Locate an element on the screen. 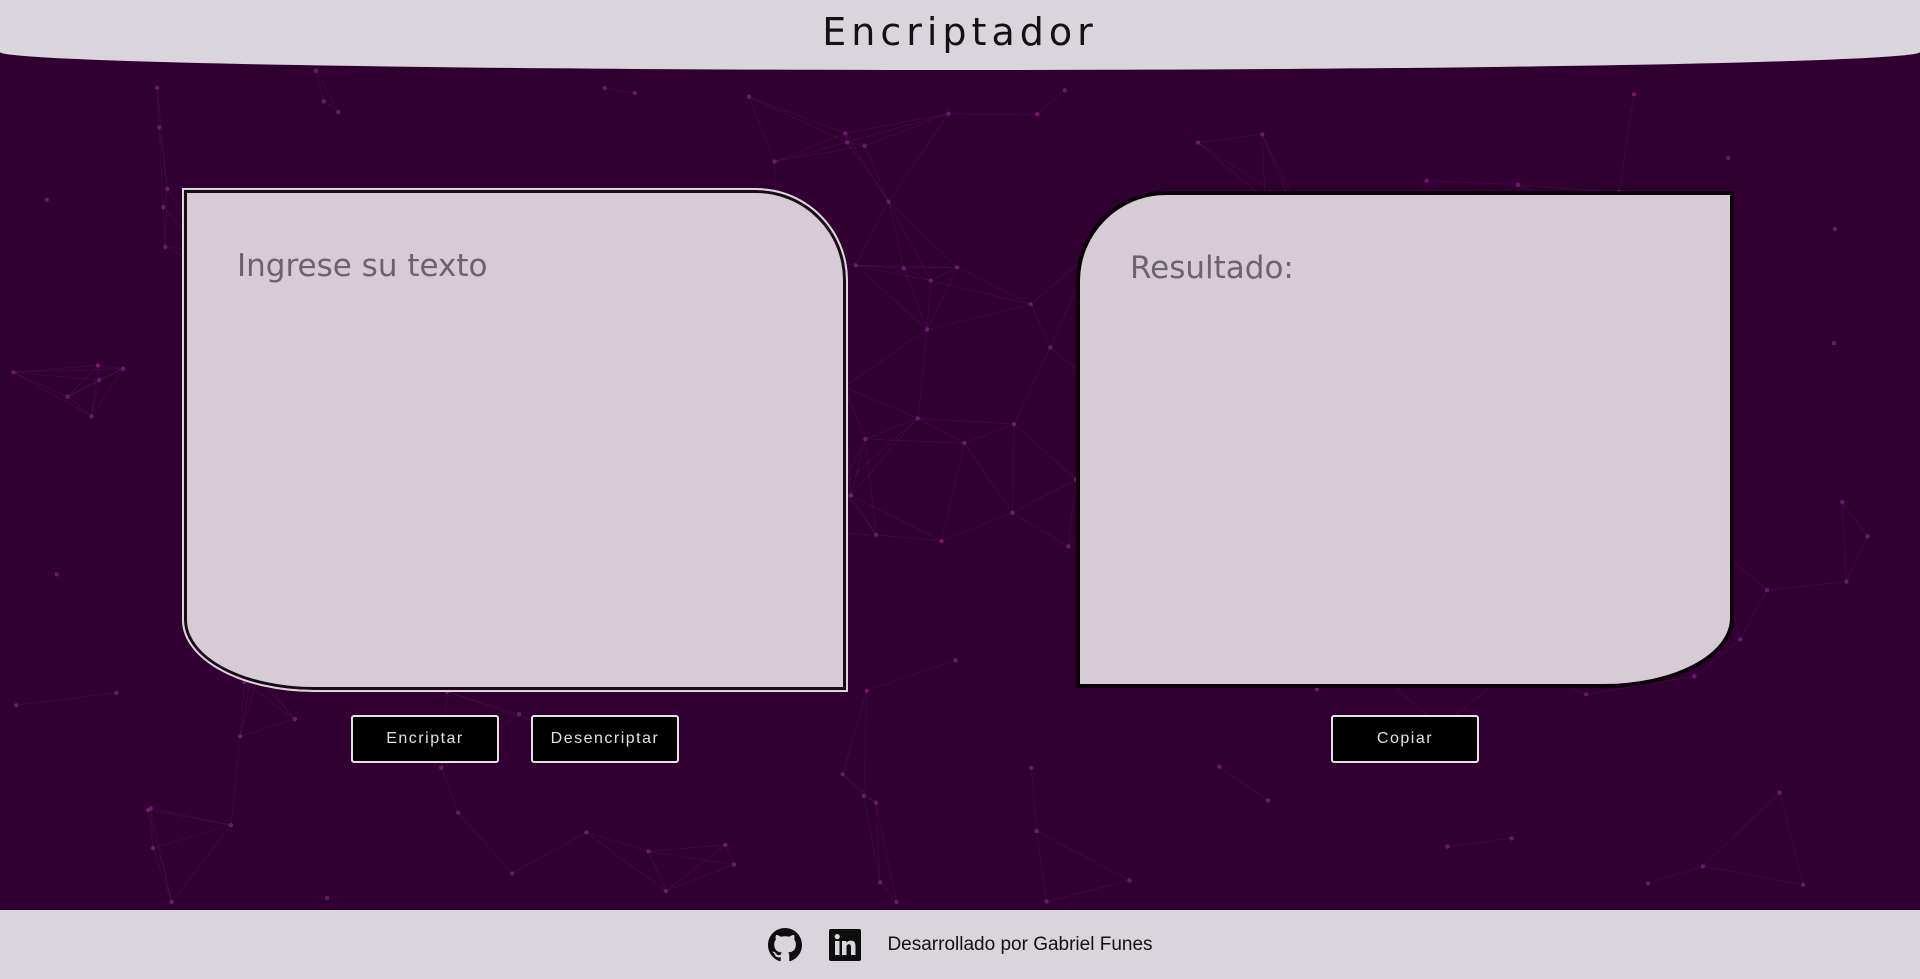 The width and height of the screenshot is (1920, 979). page-header: Encriptador is located at coordinates (960, 35).